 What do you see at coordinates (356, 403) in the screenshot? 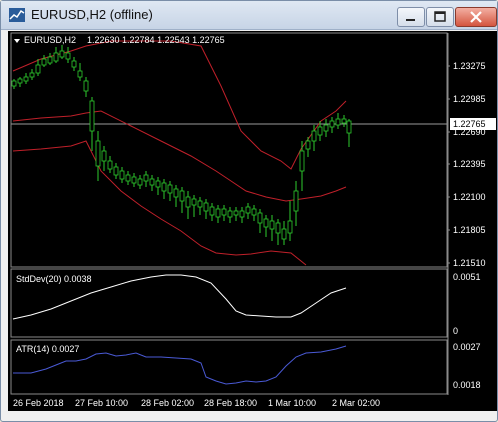
I see `time-axis-label: 2 Mar 02:00` at bounding box center [356, 403].